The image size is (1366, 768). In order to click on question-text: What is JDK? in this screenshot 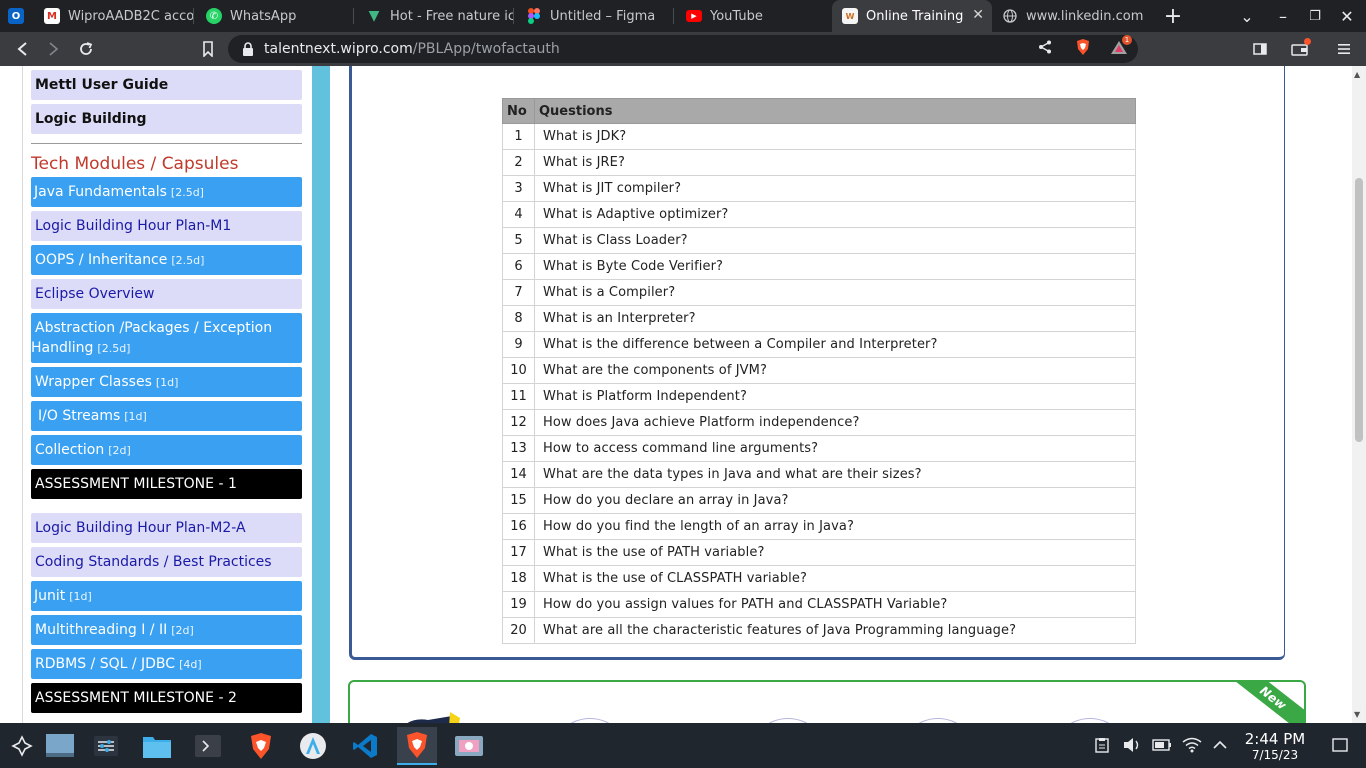, I will do `click(835, 136)`.